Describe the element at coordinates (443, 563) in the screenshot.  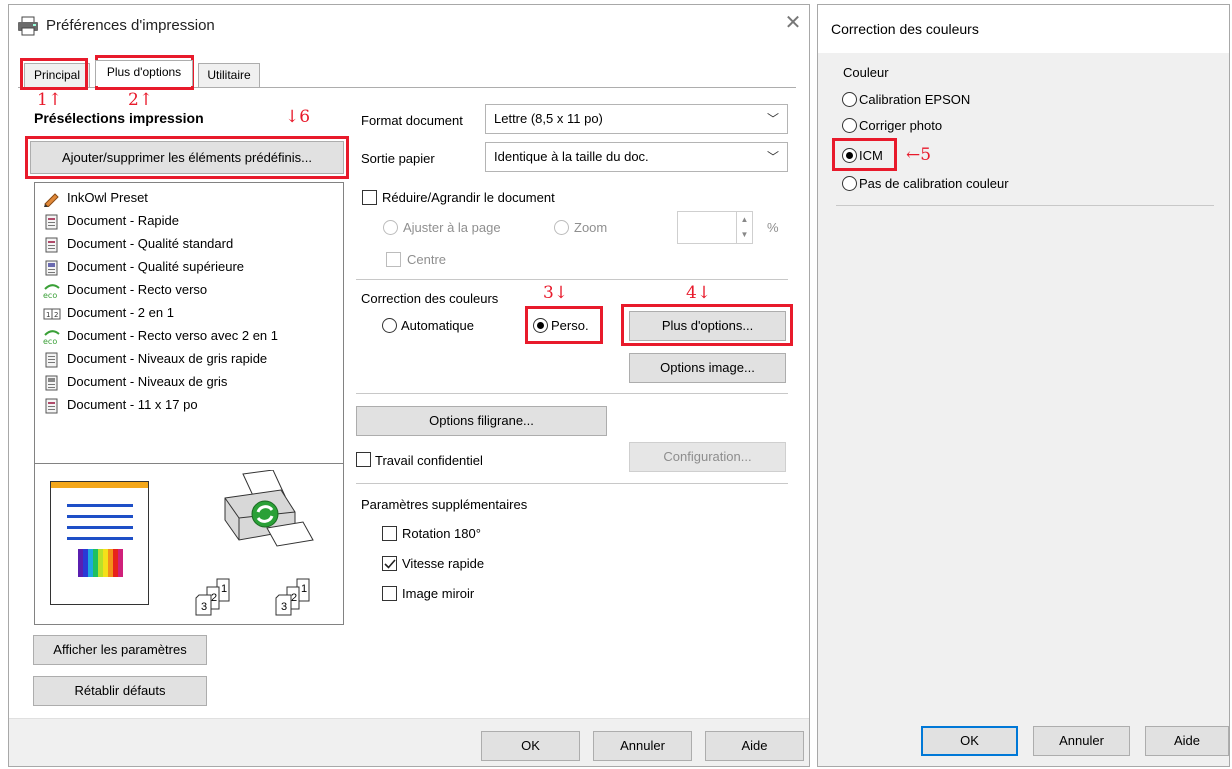
I see `fast-speed-label: Vitesse rapide` at that location.